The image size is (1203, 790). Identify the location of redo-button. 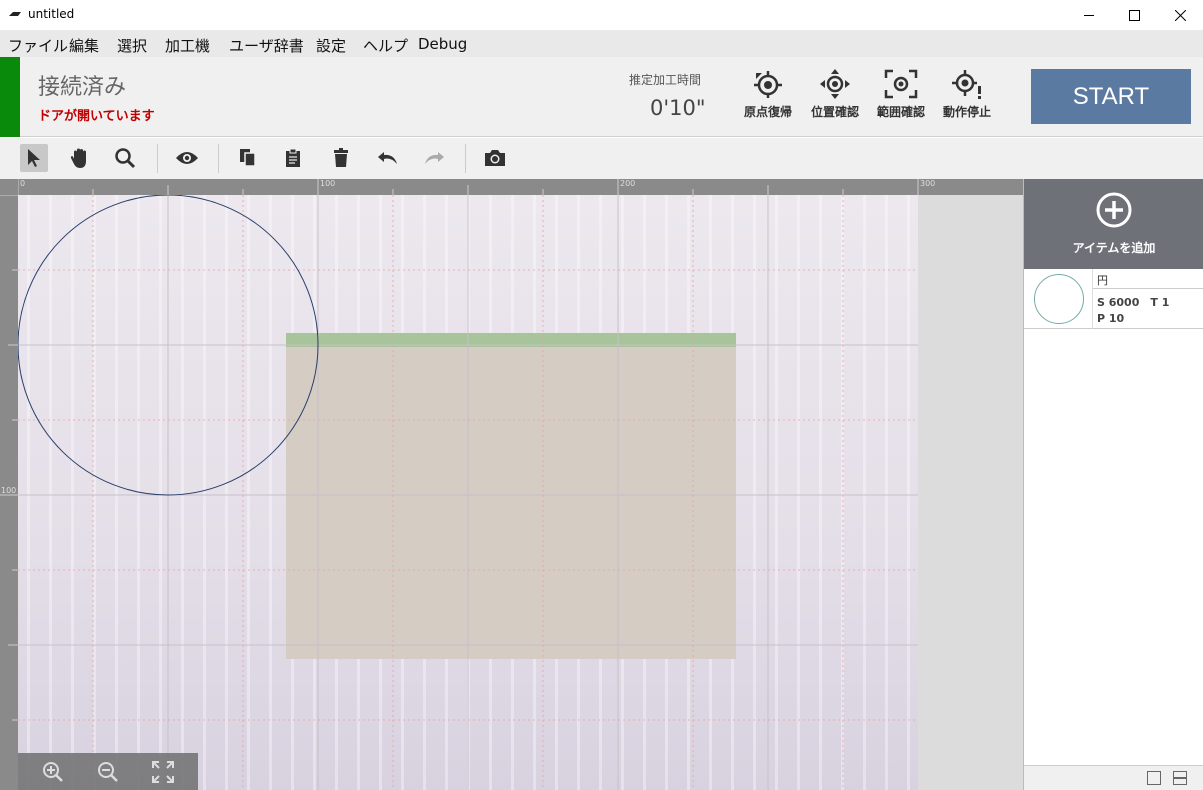
(434, 158).